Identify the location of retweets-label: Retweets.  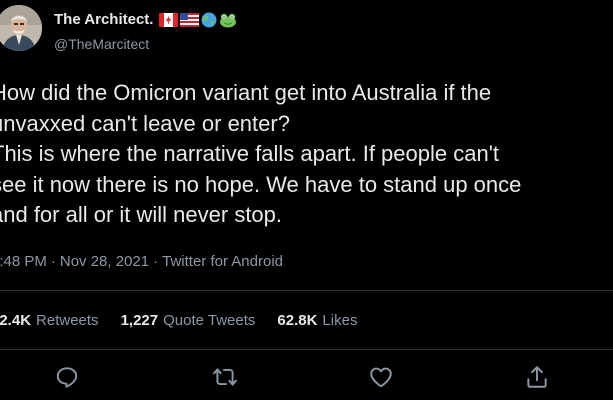
(67, 320).